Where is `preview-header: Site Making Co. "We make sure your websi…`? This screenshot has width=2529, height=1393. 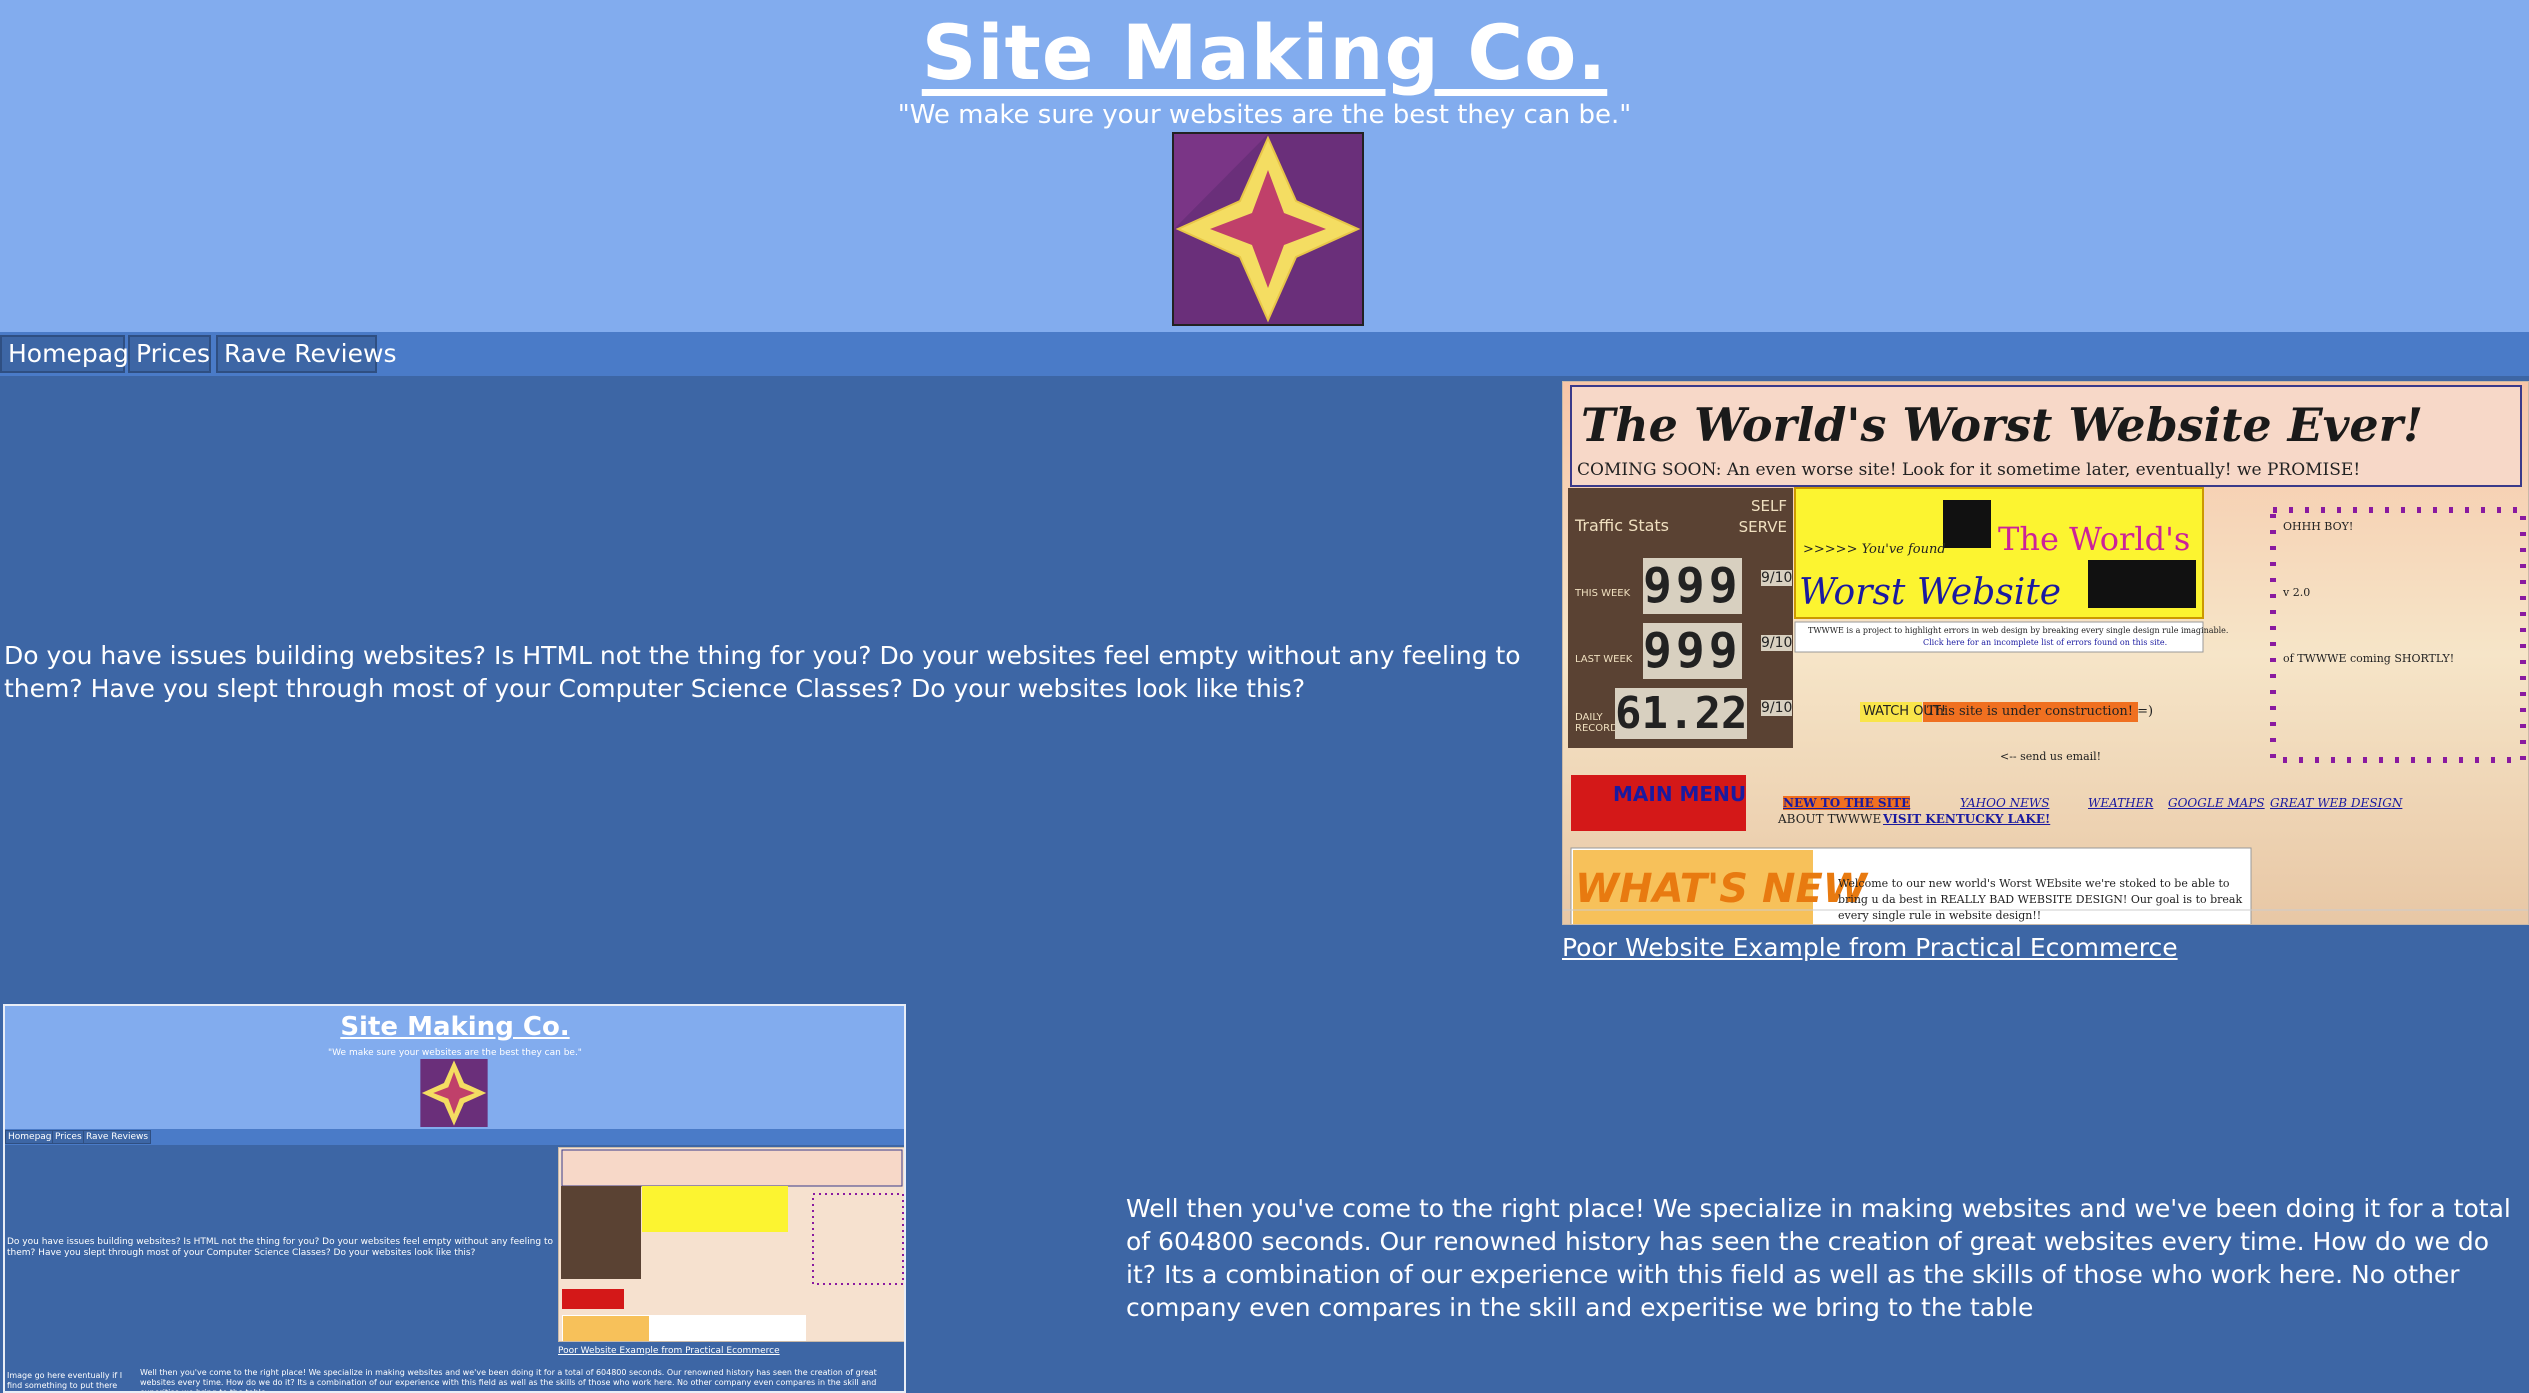 preview-header: Site Making Co. "We make sure your websi… is located at coordinates (454, 1067).